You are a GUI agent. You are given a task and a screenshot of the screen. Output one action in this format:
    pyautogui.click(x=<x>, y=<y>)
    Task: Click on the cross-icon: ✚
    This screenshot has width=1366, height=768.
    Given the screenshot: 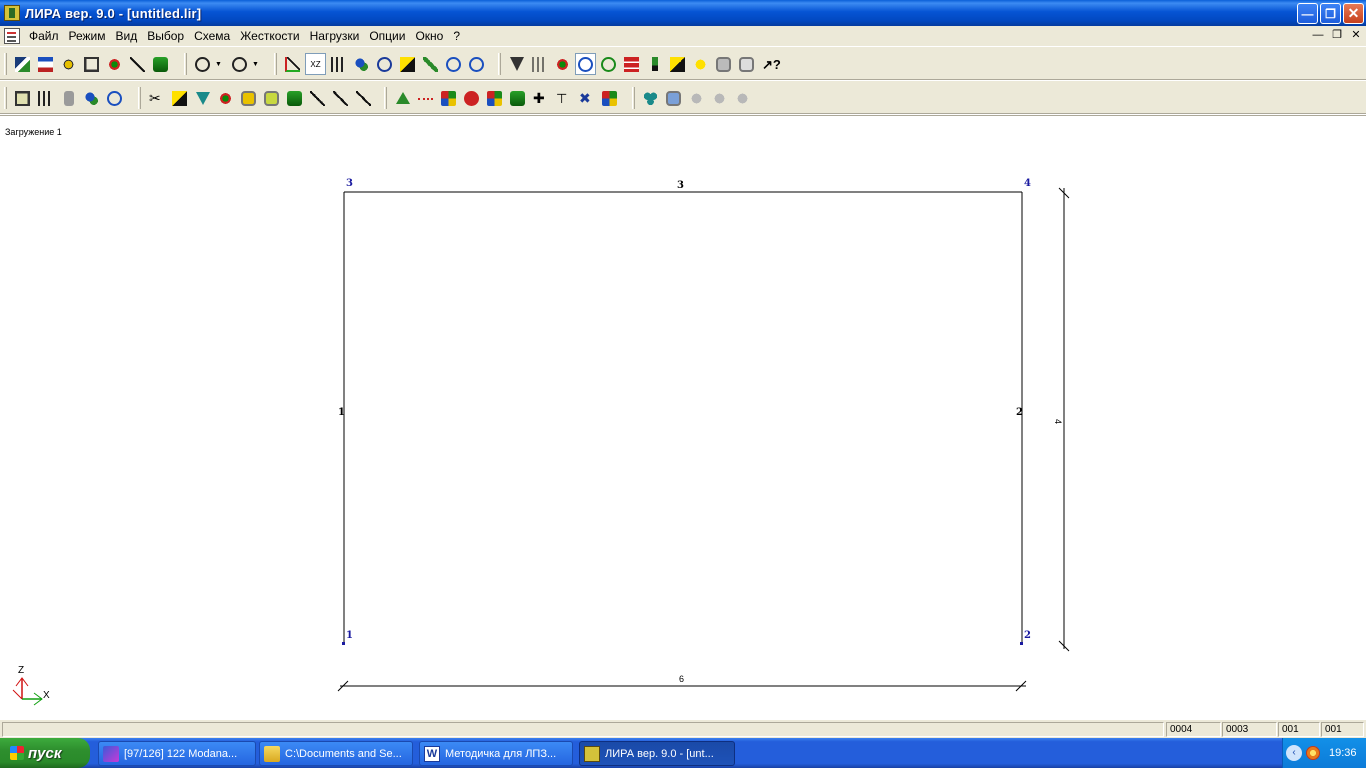 What is the action you would take?
    pyautogui.click(x=540, y=98)
    